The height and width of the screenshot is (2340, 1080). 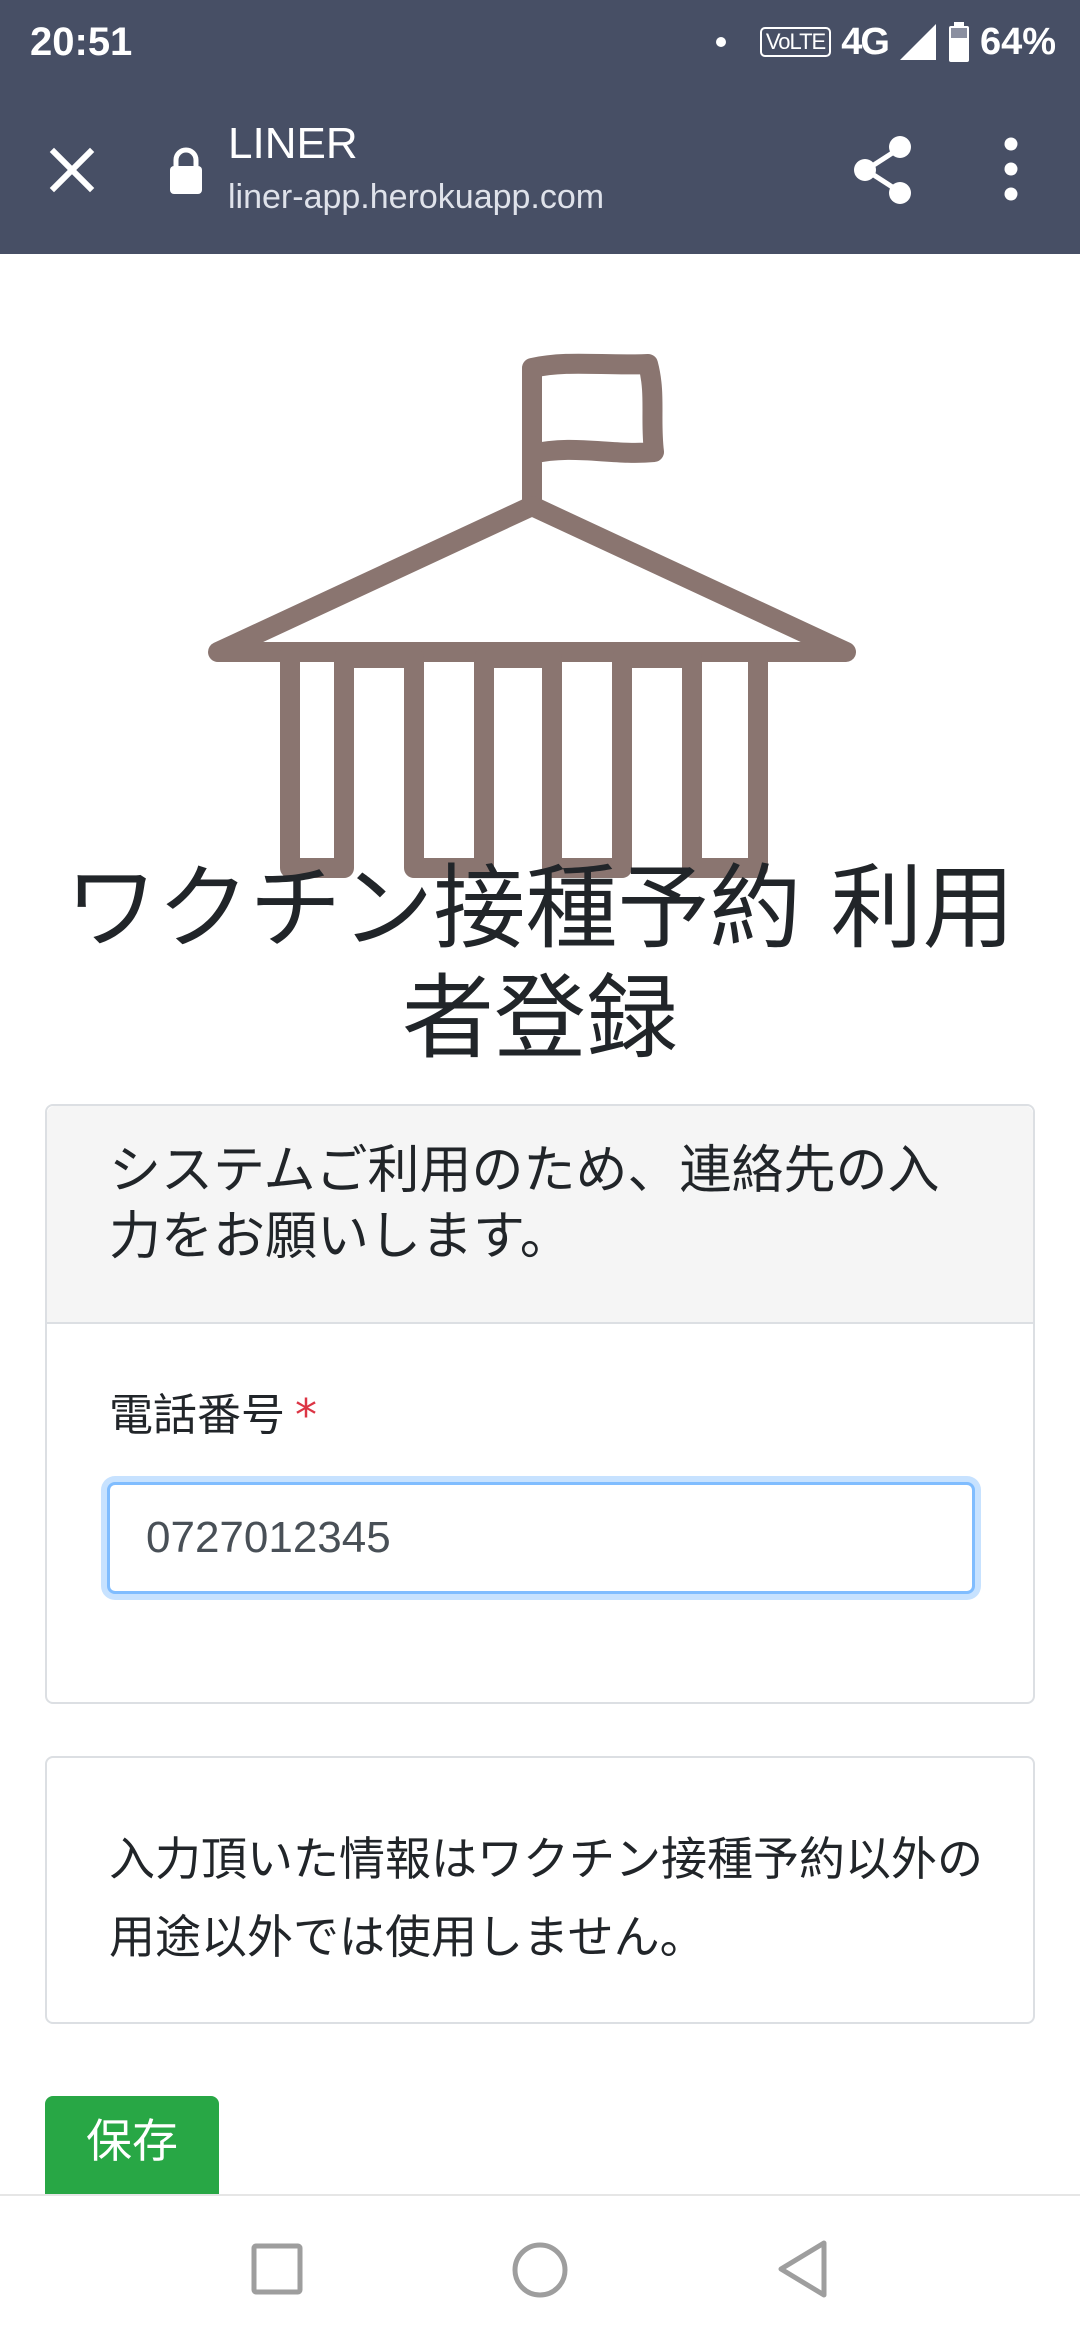 What do you see at coordinates (546, 1898) in the screenshot?
I see `privacy-notice-text: 入力頂いた情報はワクチン接種予約以外の用途以外では使用しません。` at bounding box center [546, 1898].